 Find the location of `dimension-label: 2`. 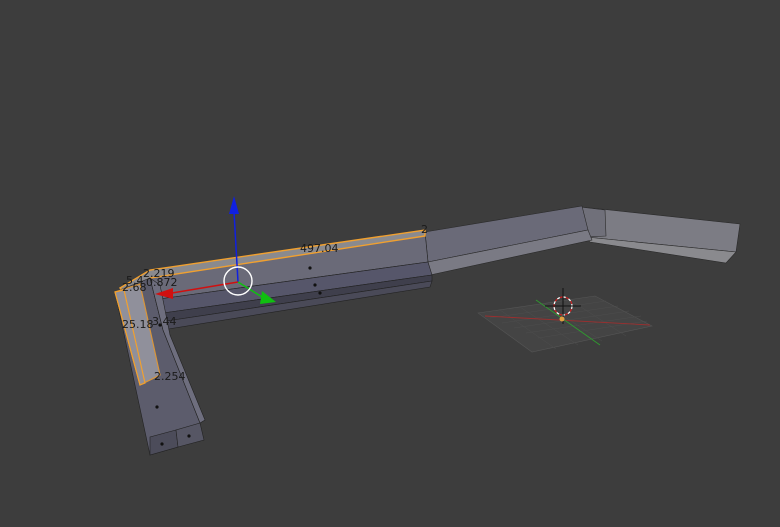

dimension-label: 2 is located at coordinates (424, 229).